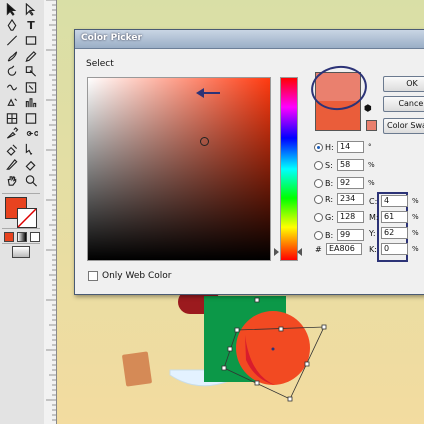 Image resolution: width=424 pixels, height=427 pixels. I want to click on ruler-ticks, so click(51, 210).